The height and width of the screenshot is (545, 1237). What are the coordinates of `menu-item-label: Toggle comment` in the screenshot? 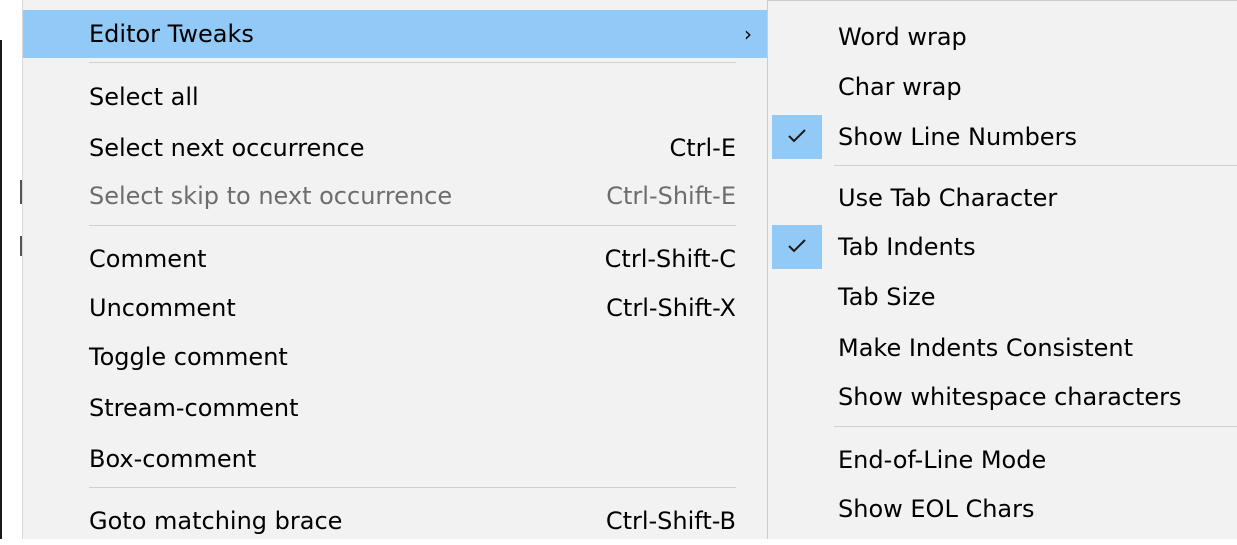 It's located at (188, 357).